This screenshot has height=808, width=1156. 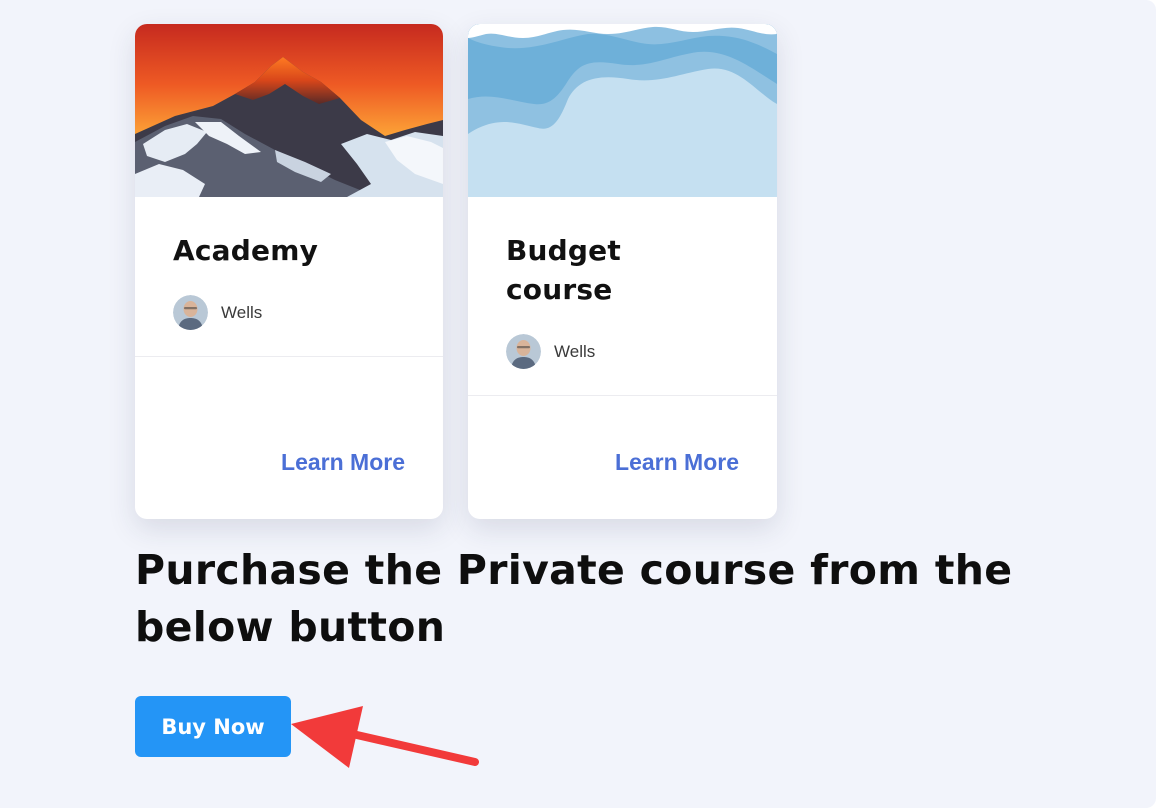 I want to click on arrow-icon, so click(x=385, y=737).